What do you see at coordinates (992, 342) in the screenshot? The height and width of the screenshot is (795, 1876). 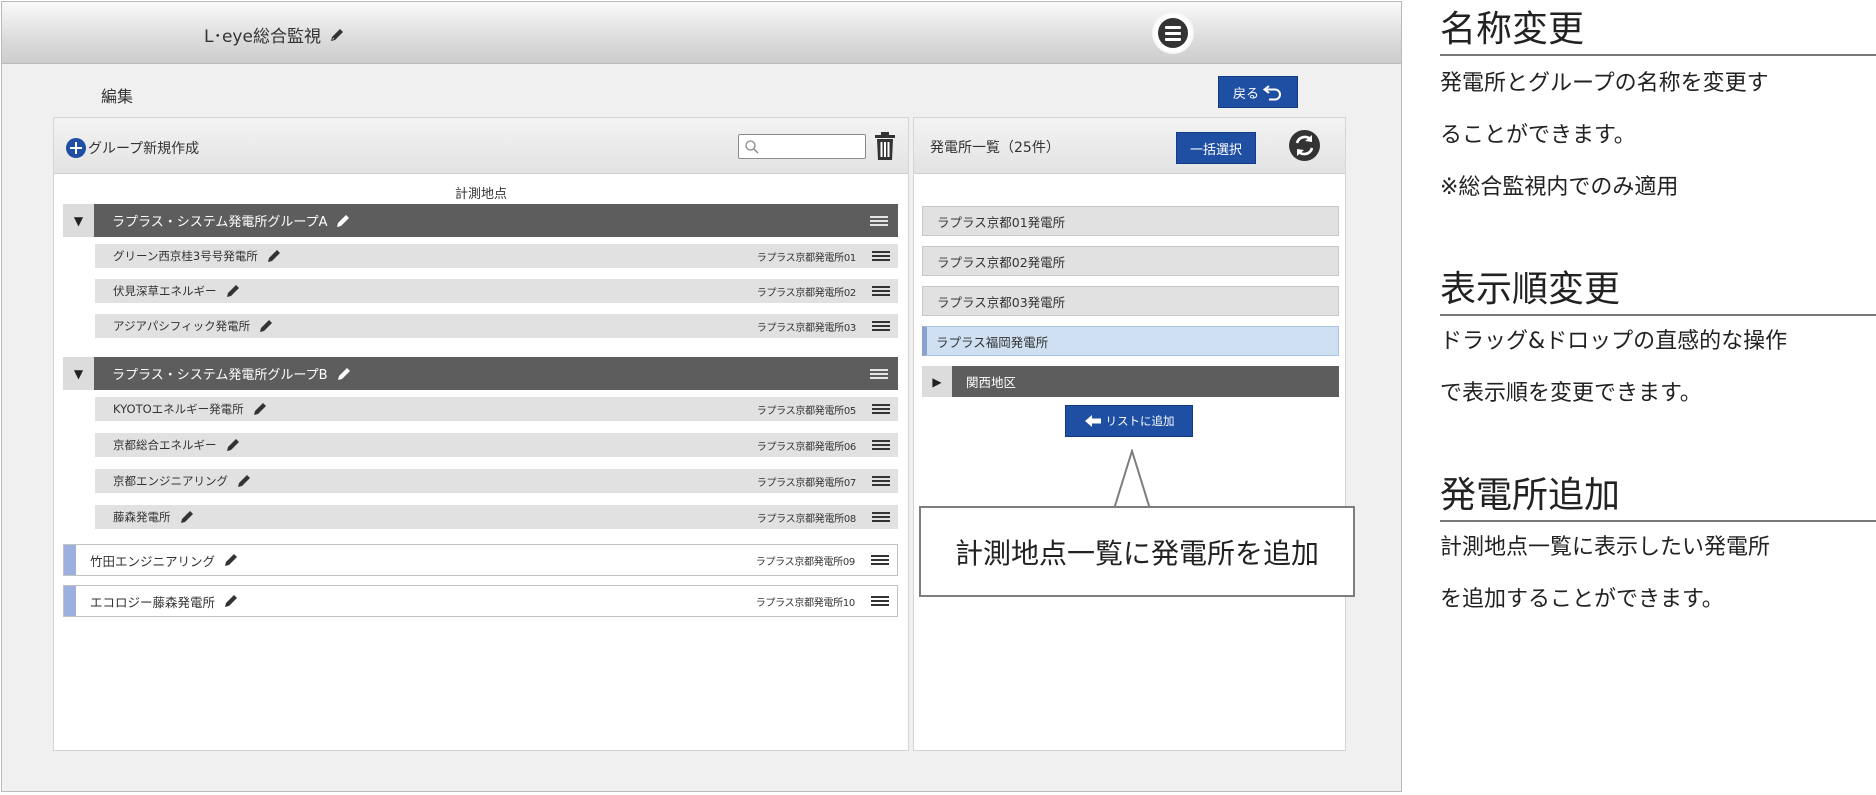 I see `station-list-item-name: ラプラス福岡発電所` at bounding box center [992, 342].